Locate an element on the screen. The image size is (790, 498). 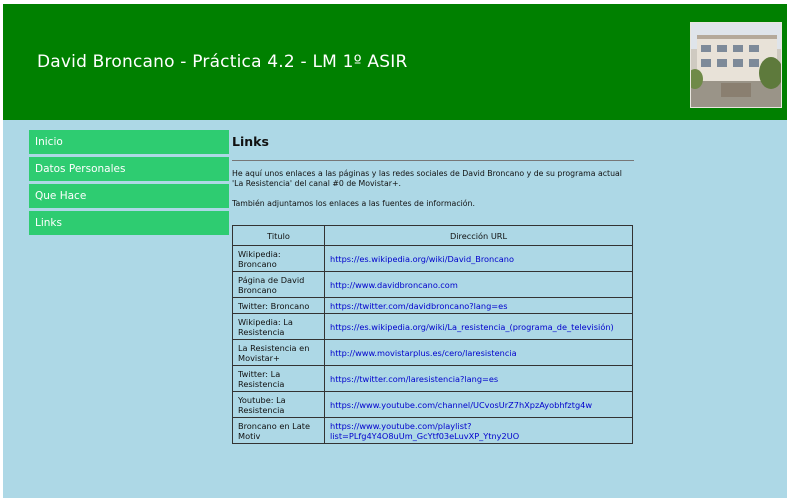
sidebar-nav: Inicio Datos Personales Que Hace Links is located at coordinates (129, 184).